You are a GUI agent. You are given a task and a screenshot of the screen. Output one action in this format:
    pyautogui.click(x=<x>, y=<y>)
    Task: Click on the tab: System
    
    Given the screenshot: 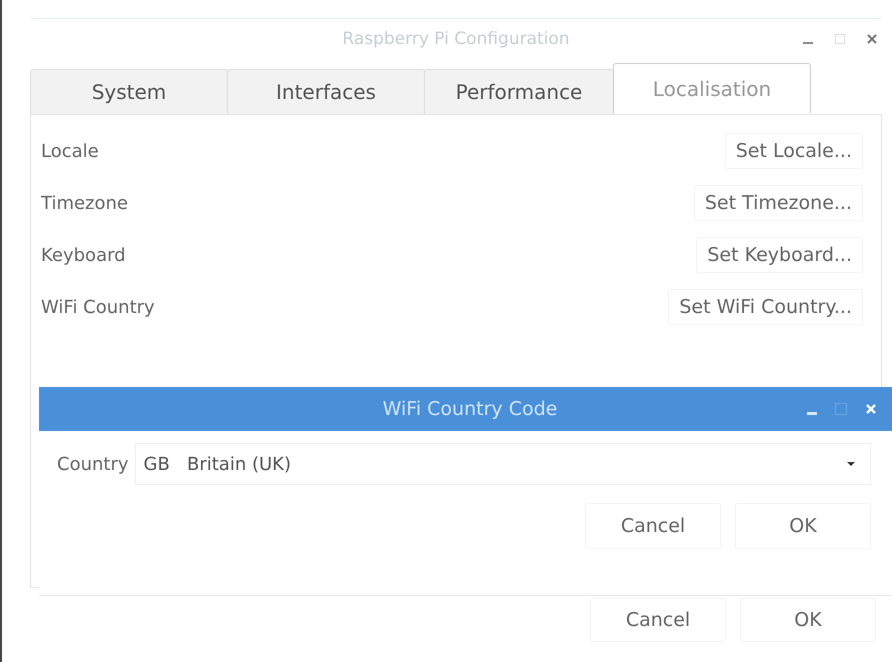 What is the action you would take?
    pyautogui.click(x=129, y=91)
    